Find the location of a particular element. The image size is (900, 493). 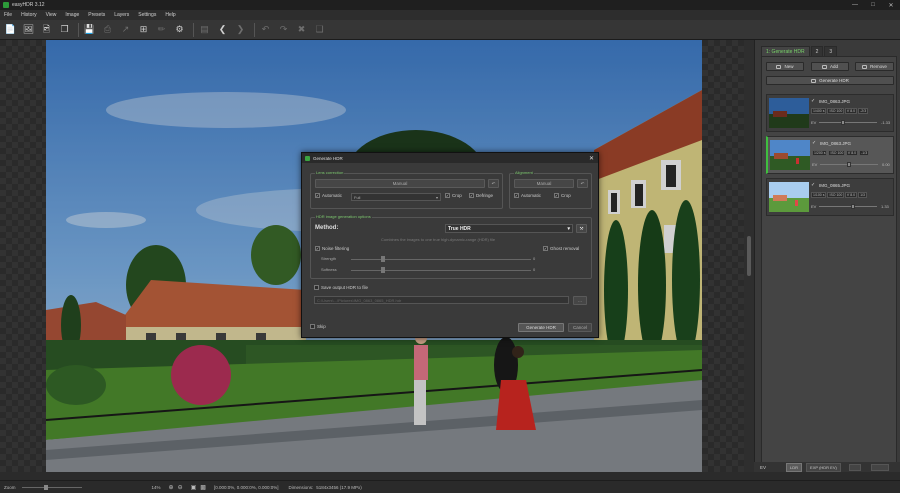

menu-settings: Settings is located at coordinates (147, 15).